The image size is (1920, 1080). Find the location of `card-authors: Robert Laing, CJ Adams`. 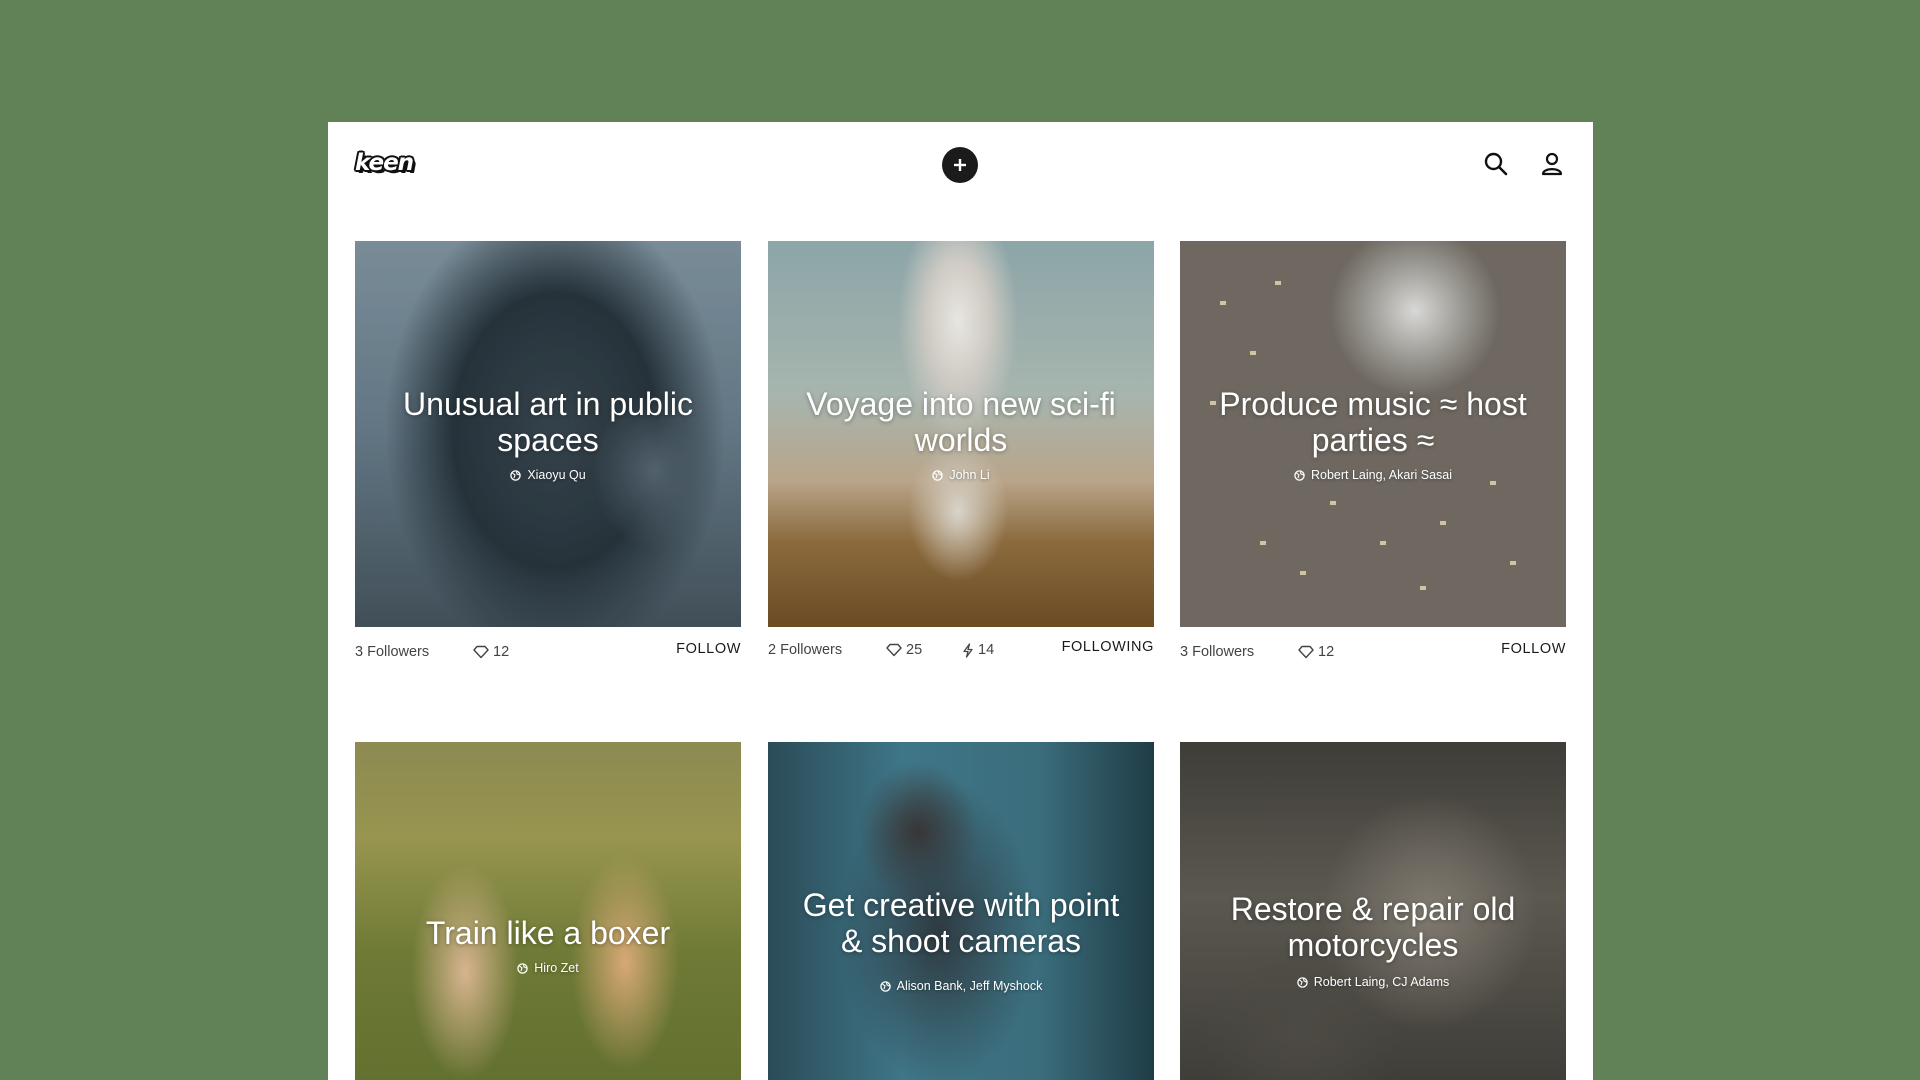

card-authors: Robert Laing, CJ Adams is located at coordinates (1373, 982).